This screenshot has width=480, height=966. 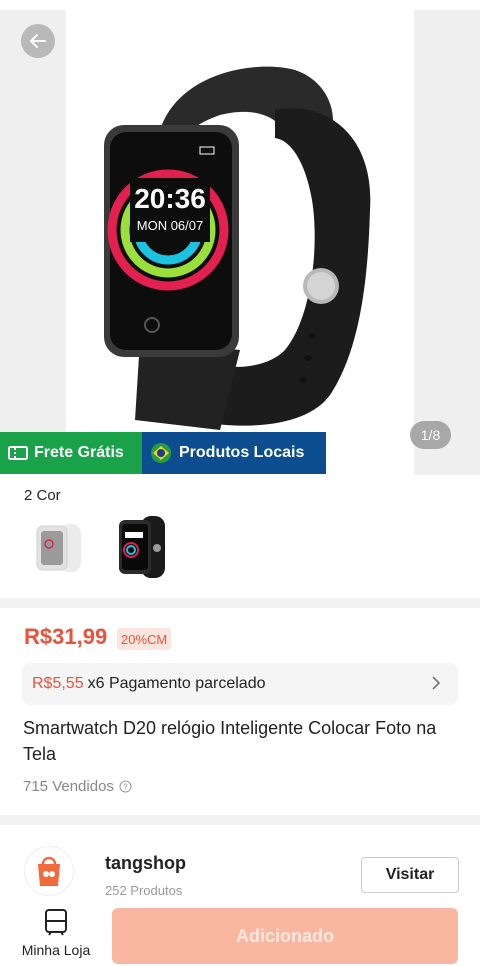 I want to click on black-watch-thumbnail, so click(x=142, y=547).